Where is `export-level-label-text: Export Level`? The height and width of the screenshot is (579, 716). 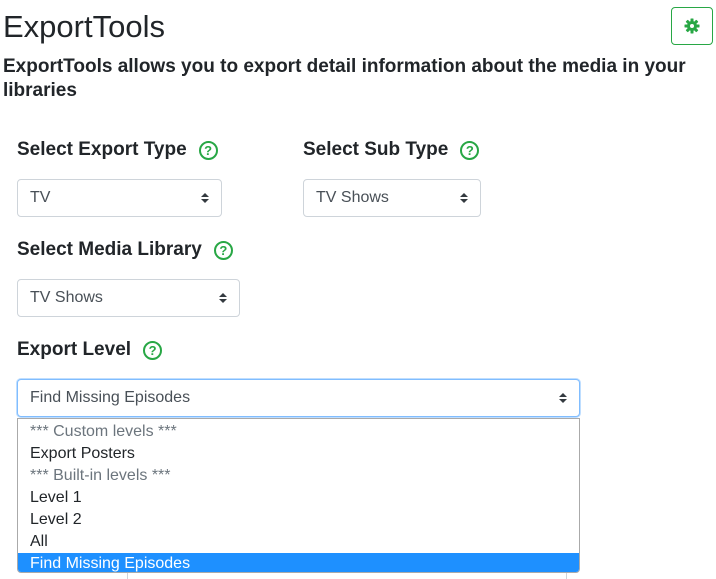 export-level-label-text: Export Level is located at coordinates (74, 349).